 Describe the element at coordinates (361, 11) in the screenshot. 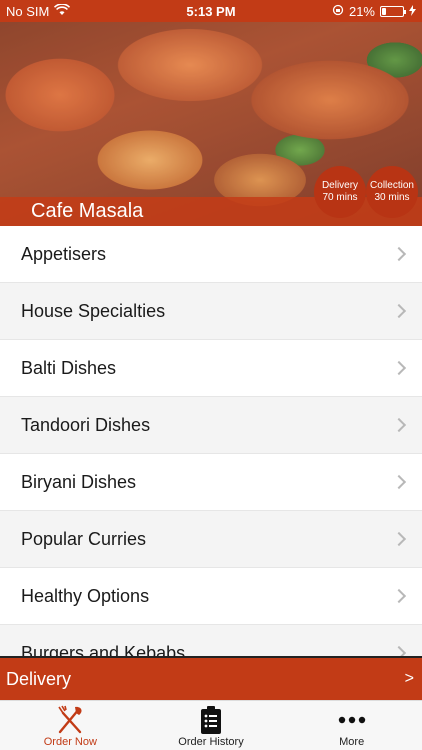

I see `battery-percent: 21%` at that location.